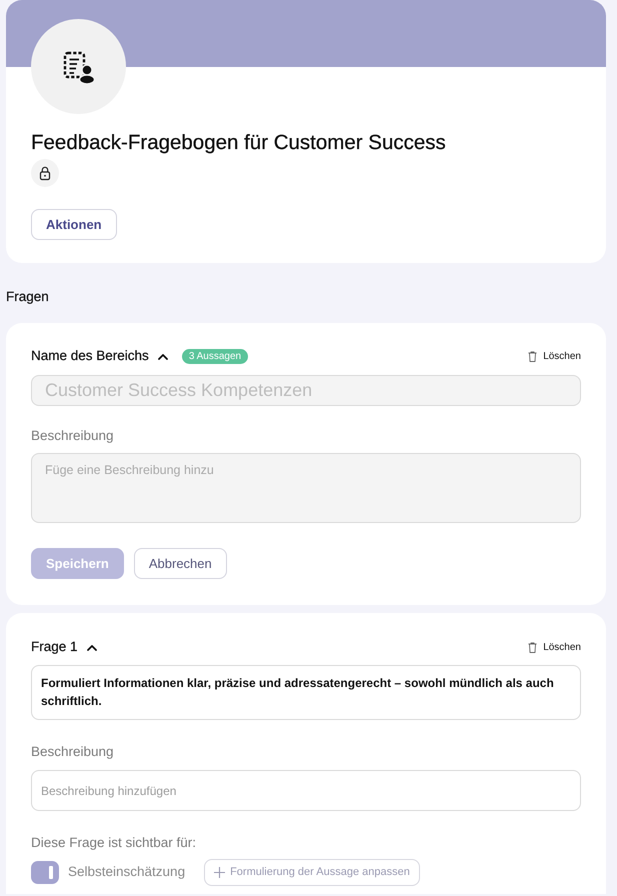 The width and height of the screenshot is (617, 896). I want to click on toggle-label: Selbsteinschätzung, so click(127, 872).